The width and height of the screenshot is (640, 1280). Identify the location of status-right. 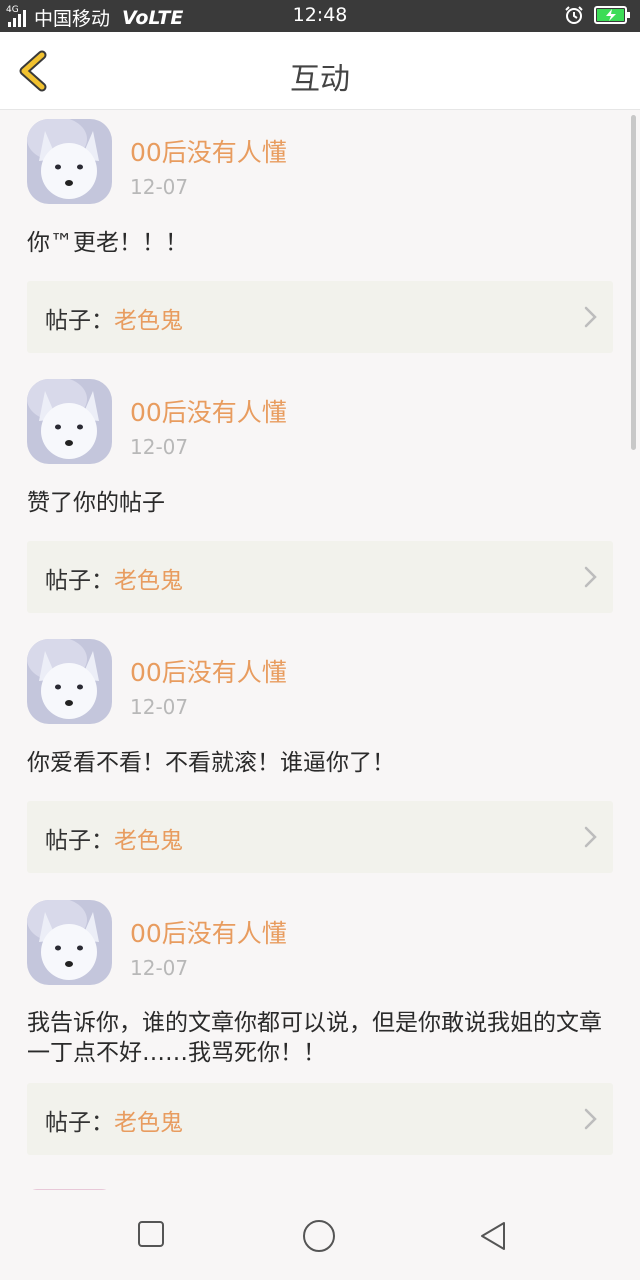
(597, 15).